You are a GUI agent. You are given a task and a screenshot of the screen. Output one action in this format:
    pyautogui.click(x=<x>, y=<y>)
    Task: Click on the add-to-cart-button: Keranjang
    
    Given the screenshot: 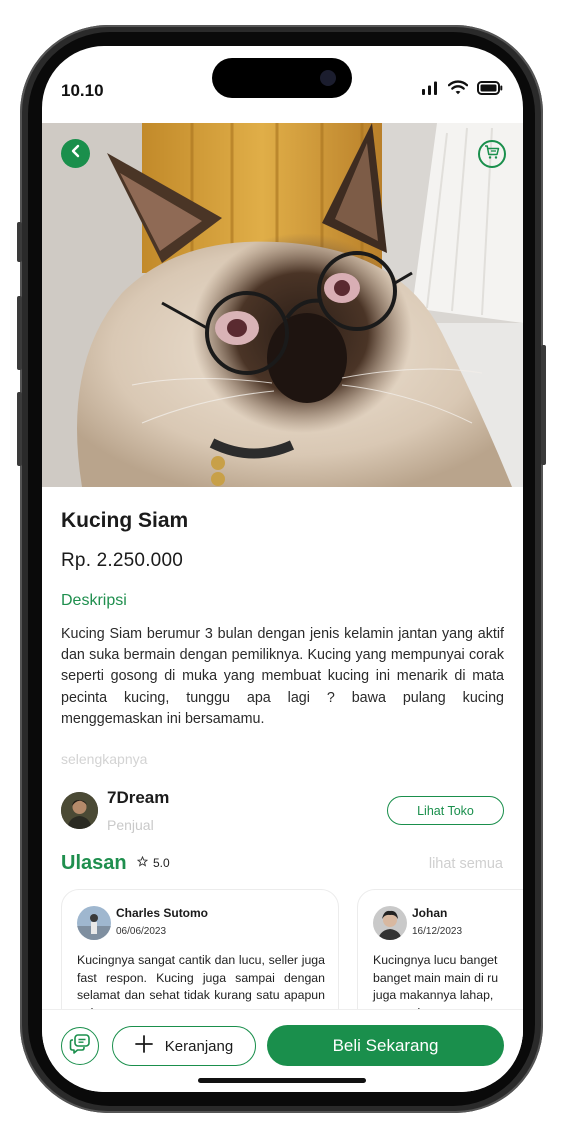 What is the action you would take?
    pyautogui.click(x=184, y=1046)
    